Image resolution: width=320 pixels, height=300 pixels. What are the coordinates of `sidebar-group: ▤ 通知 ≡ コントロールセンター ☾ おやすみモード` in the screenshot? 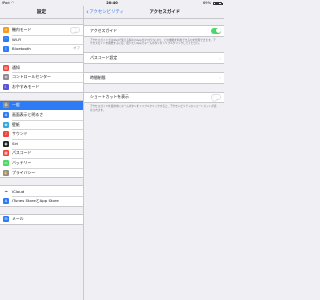 It's located at (41, 77).